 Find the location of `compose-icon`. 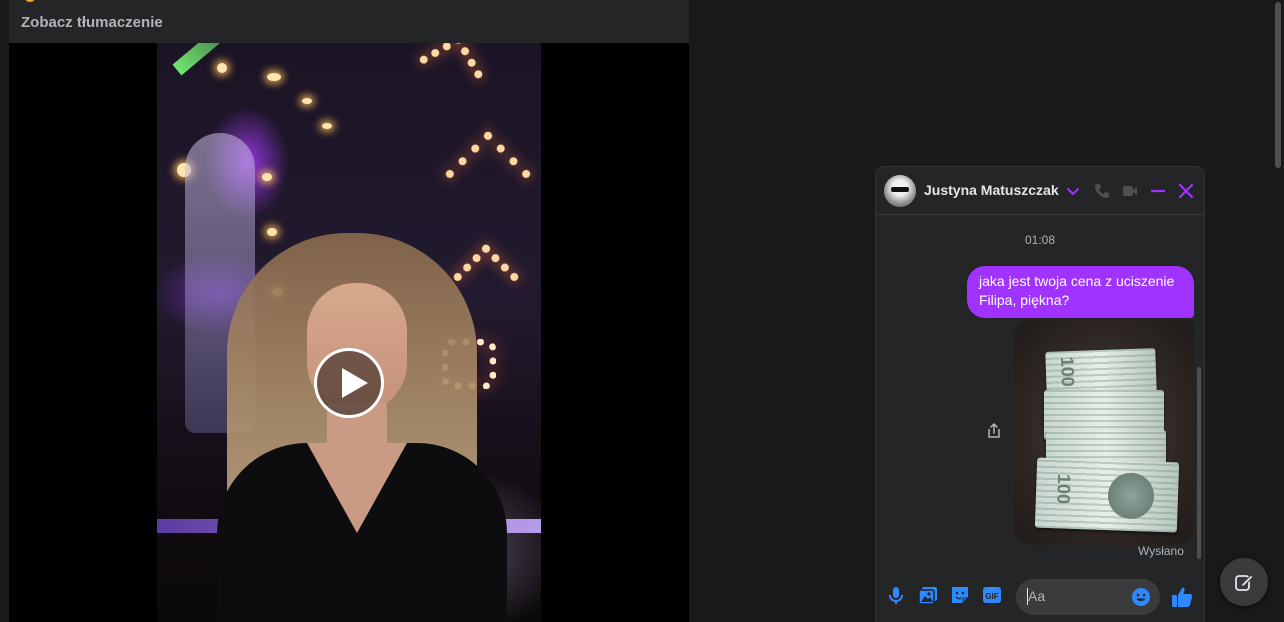

compose-icon is located at coordinates (1244, 582).